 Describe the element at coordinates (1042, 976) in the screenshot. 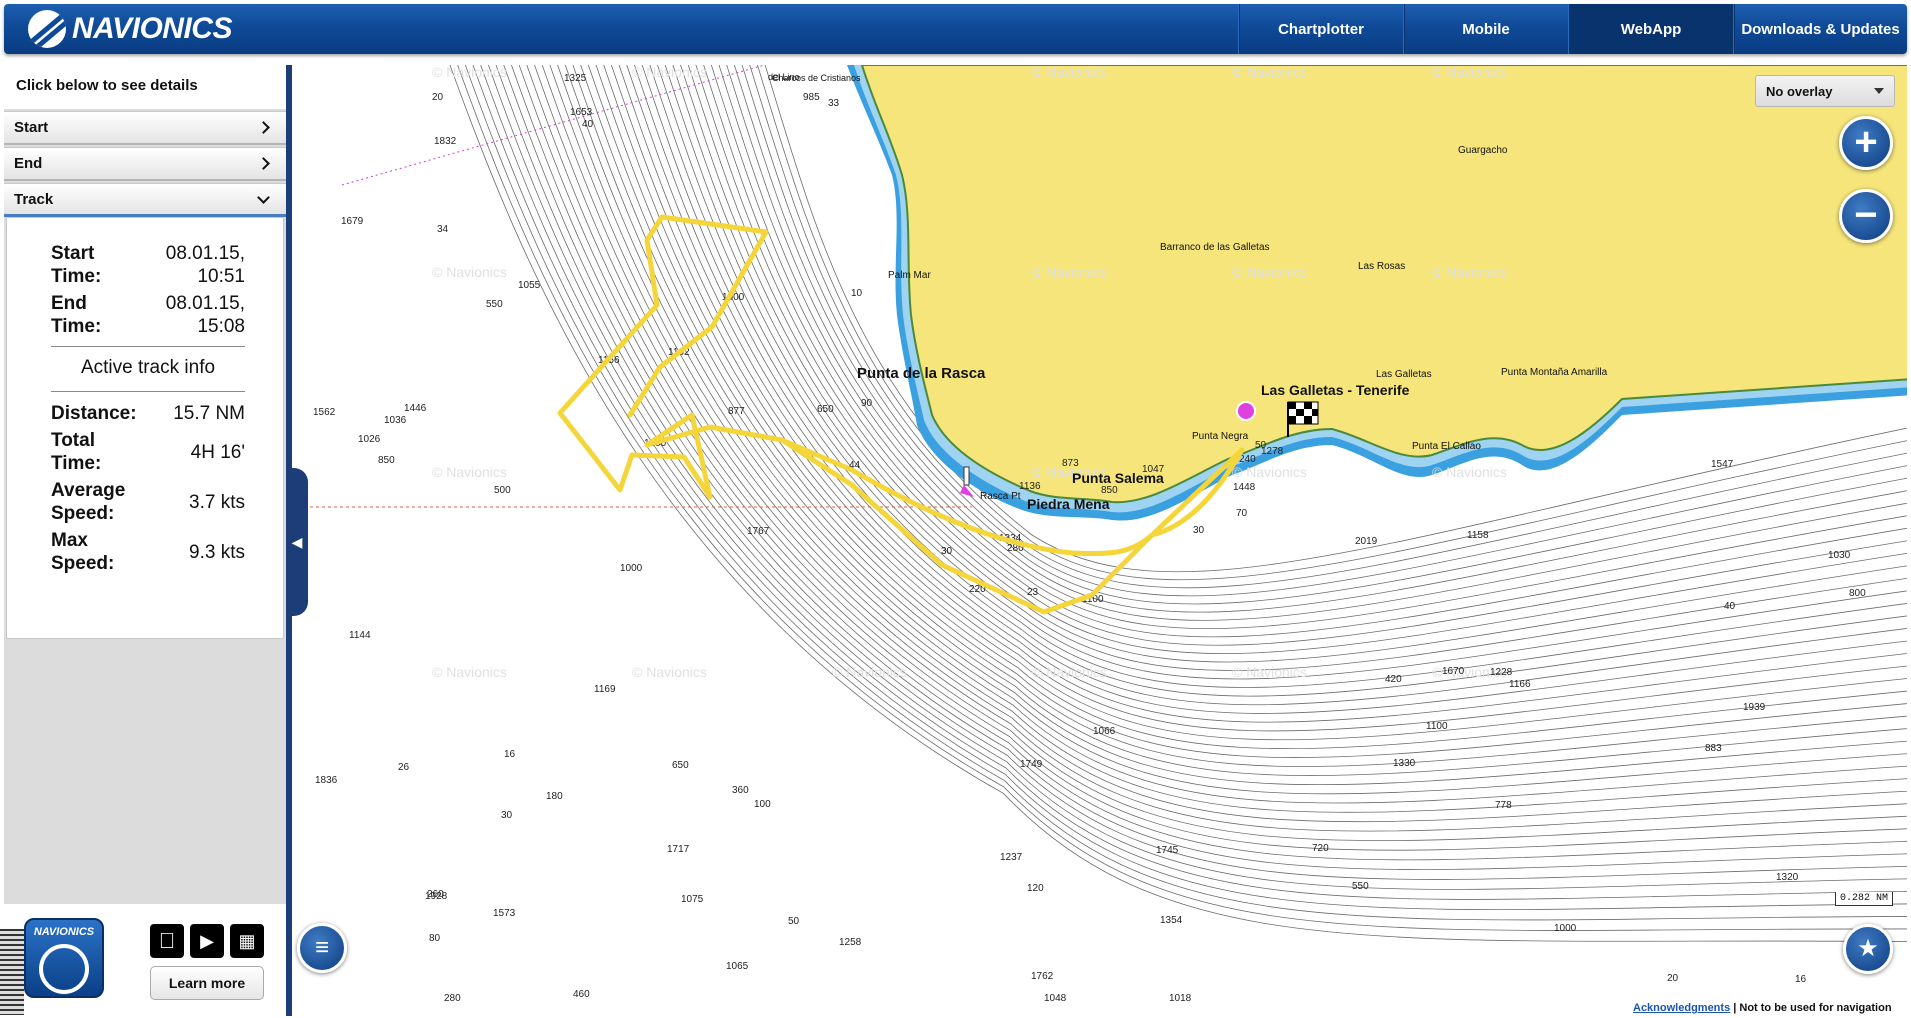

I see `depth-label: 1762` at that location.